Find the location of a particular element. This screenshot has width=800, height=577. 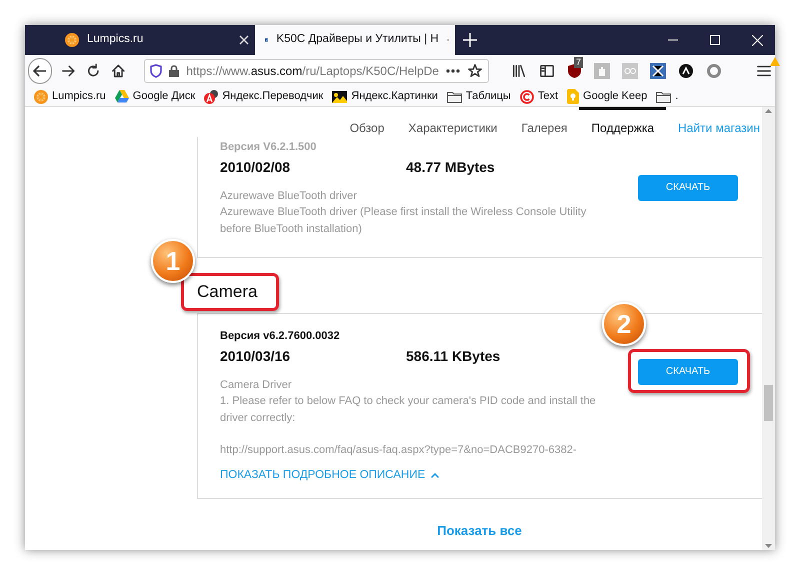

circled-c-icon is located at coordinates (527, 97).